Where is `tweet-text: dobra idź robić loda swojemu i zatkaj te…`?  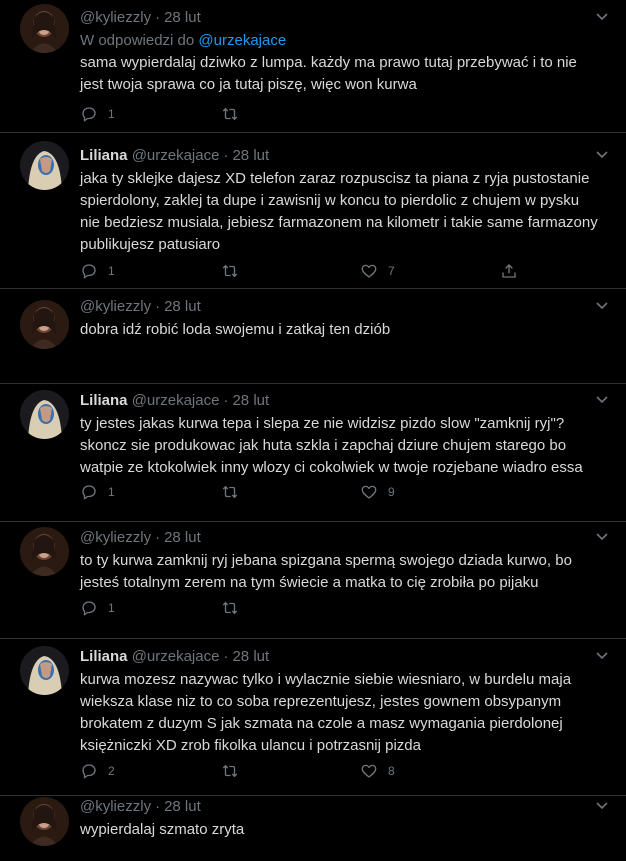 tweet-text: dobra idź robić loda swojemu i zatkaj te… is located at coordinates (235, 329).